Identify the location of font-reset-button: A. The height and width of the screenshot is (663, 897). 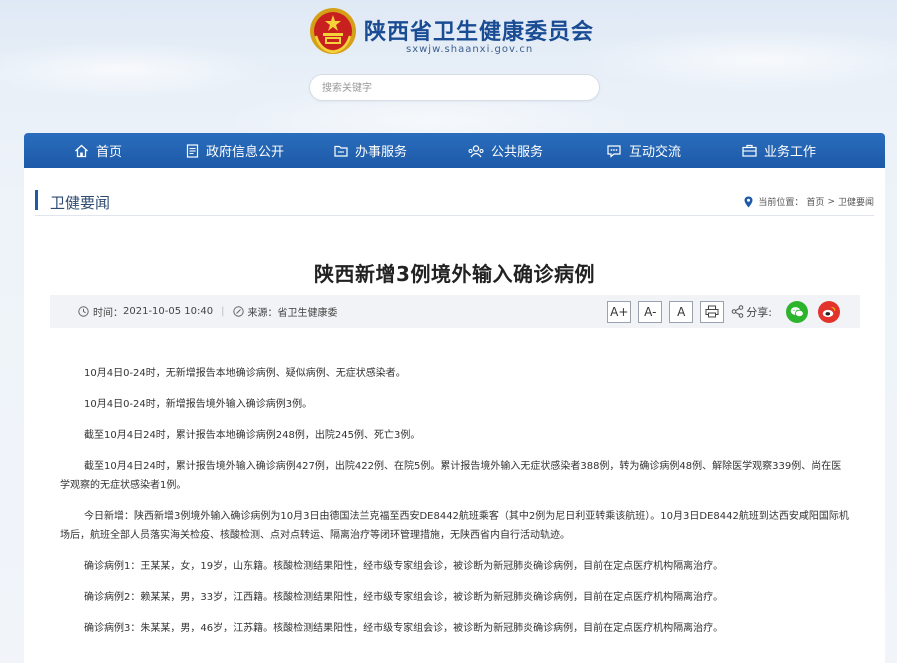
(681, 311).